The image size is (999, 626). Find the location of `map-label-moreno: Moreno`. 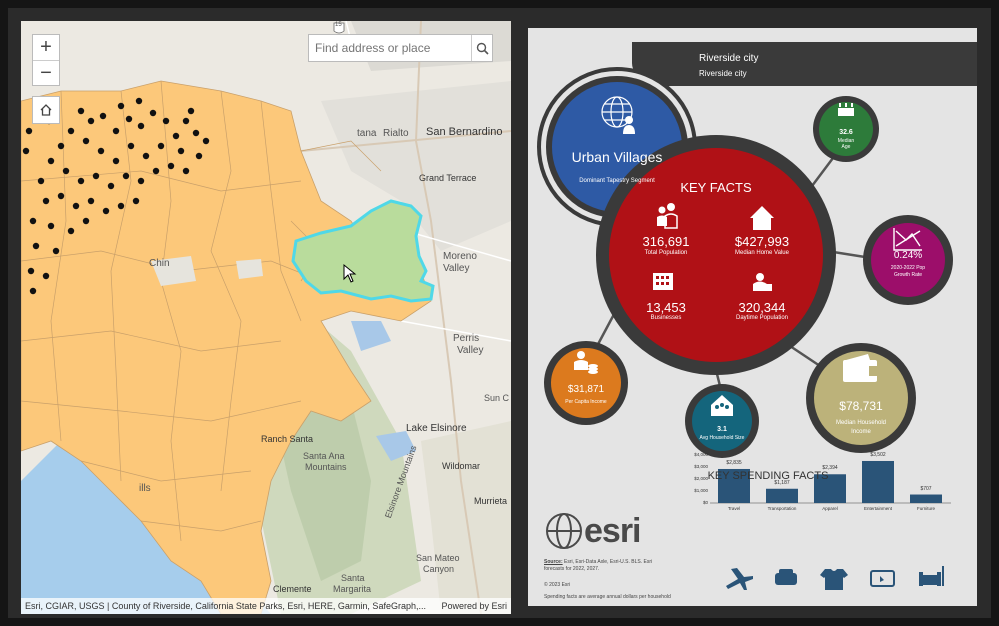

map-label-moreno: Moreno is located at coordinates (460, 256).